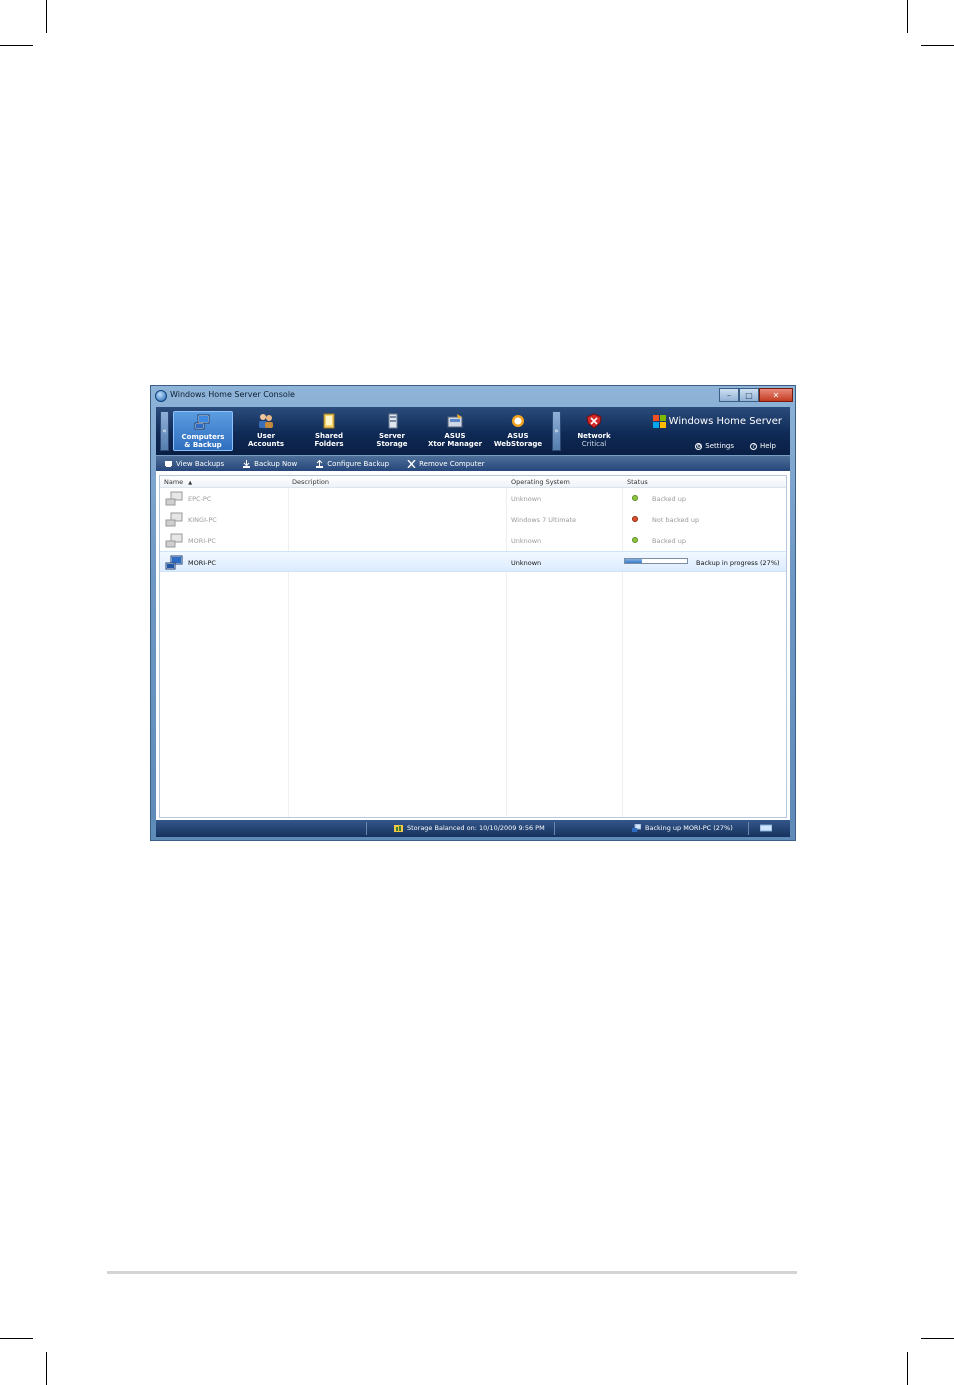  What do you see at coordinates (556, 431) in the screenshot?
I see `nav-scroll-right-button: »` at bounding box center [556, 431].